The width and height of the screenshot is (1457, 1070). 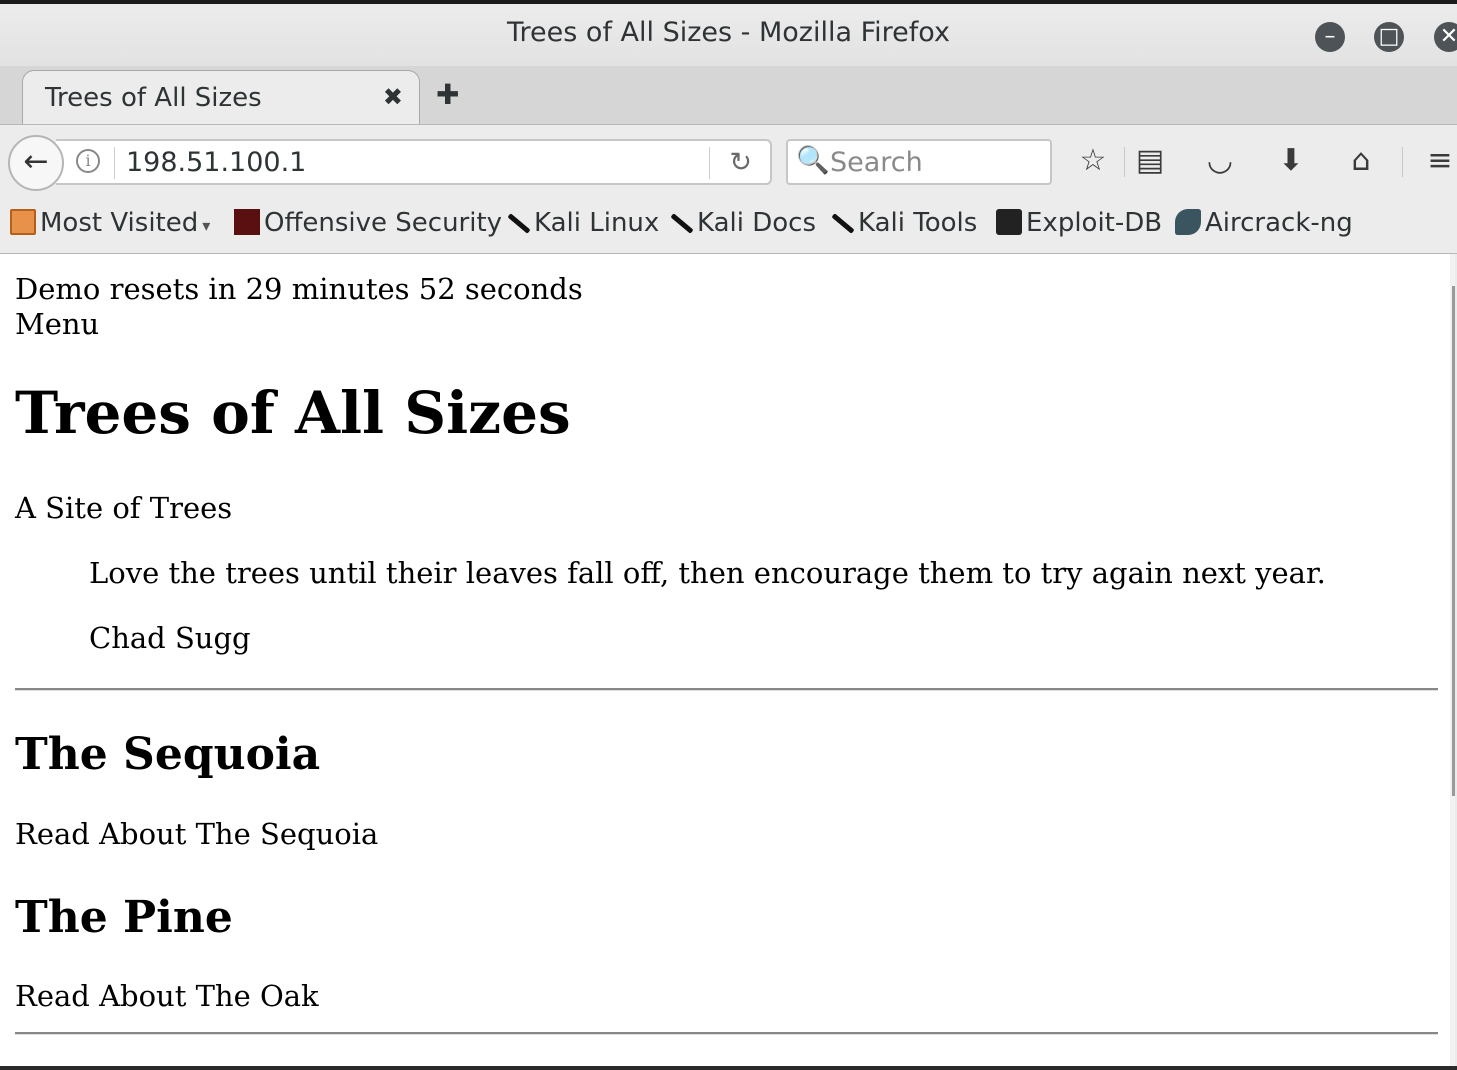 I want to click on offsec-icon, so click(x=247, y=222).